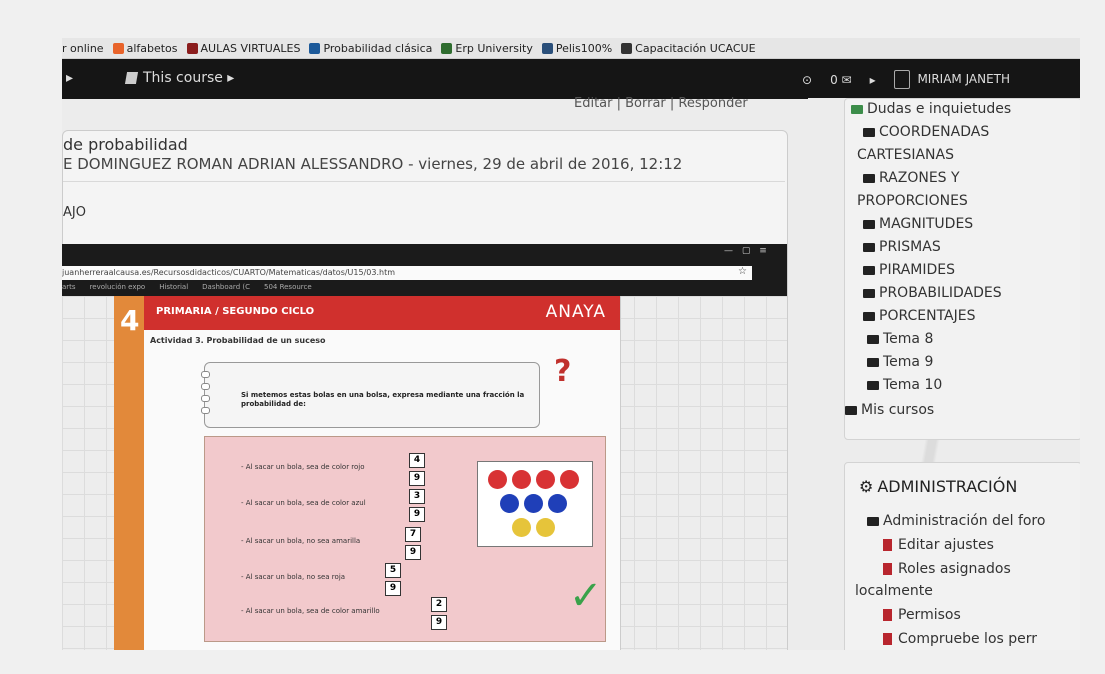  Describe the element at coordinates (293, 577) in the screenshot. I see `answer-row-label: - Al sacar un bola, no sea roja` at that location.